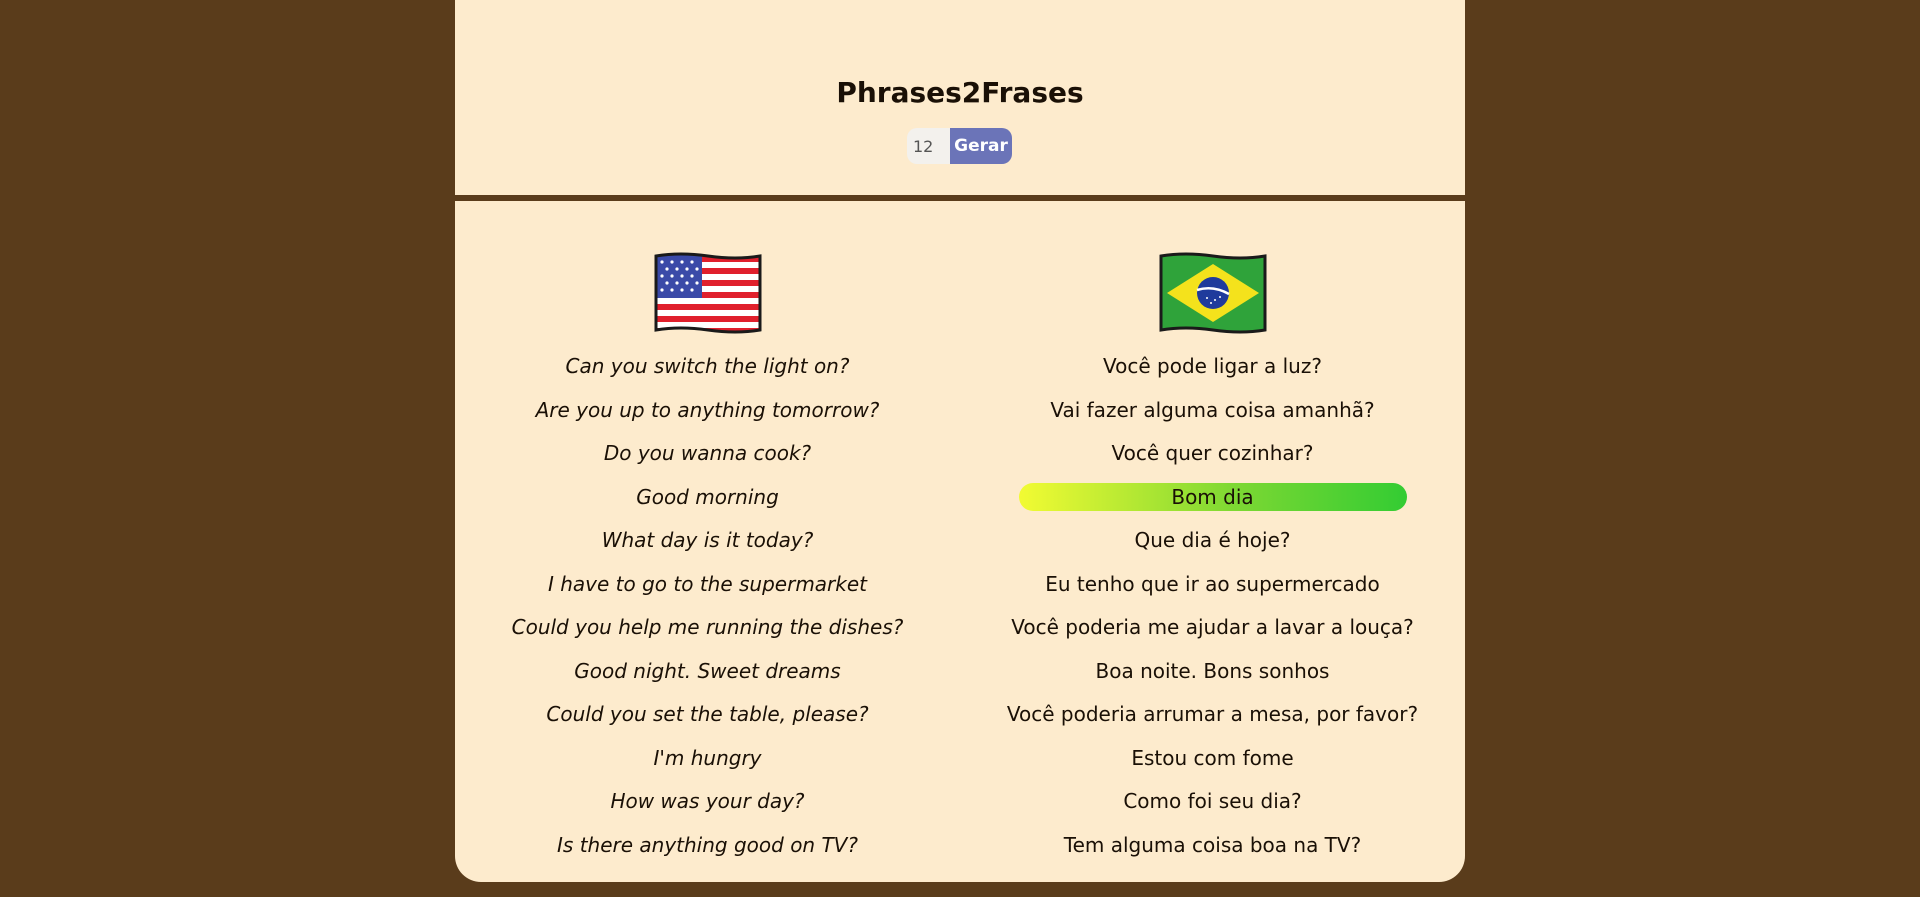 The image size is (1920, 897). I want to click on header: Phrases2Frases Gerar, so click(960, 97).